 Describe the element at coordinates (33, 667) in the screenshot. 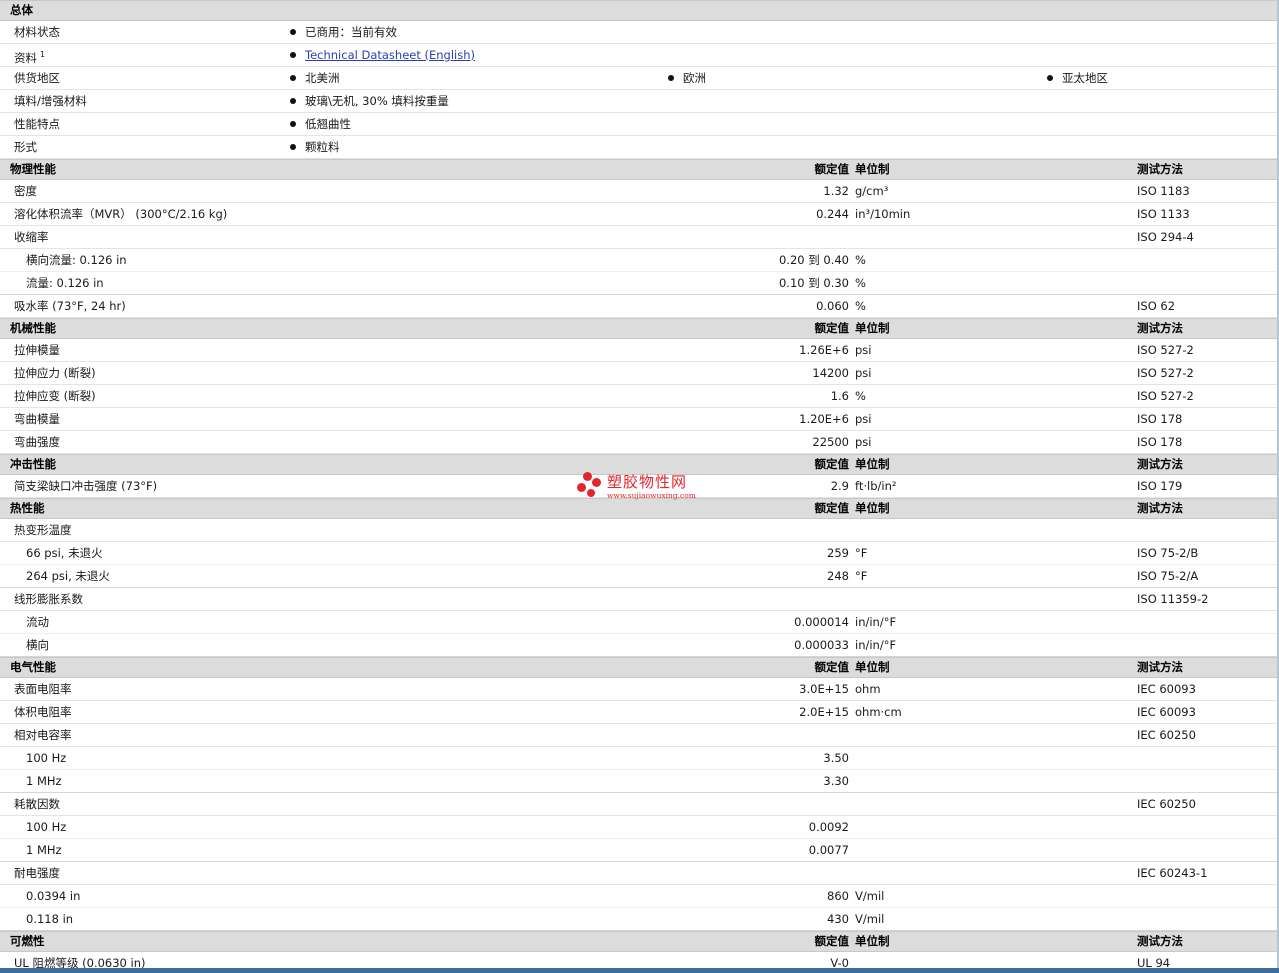

I see `section-title: 电气性能` at that location.